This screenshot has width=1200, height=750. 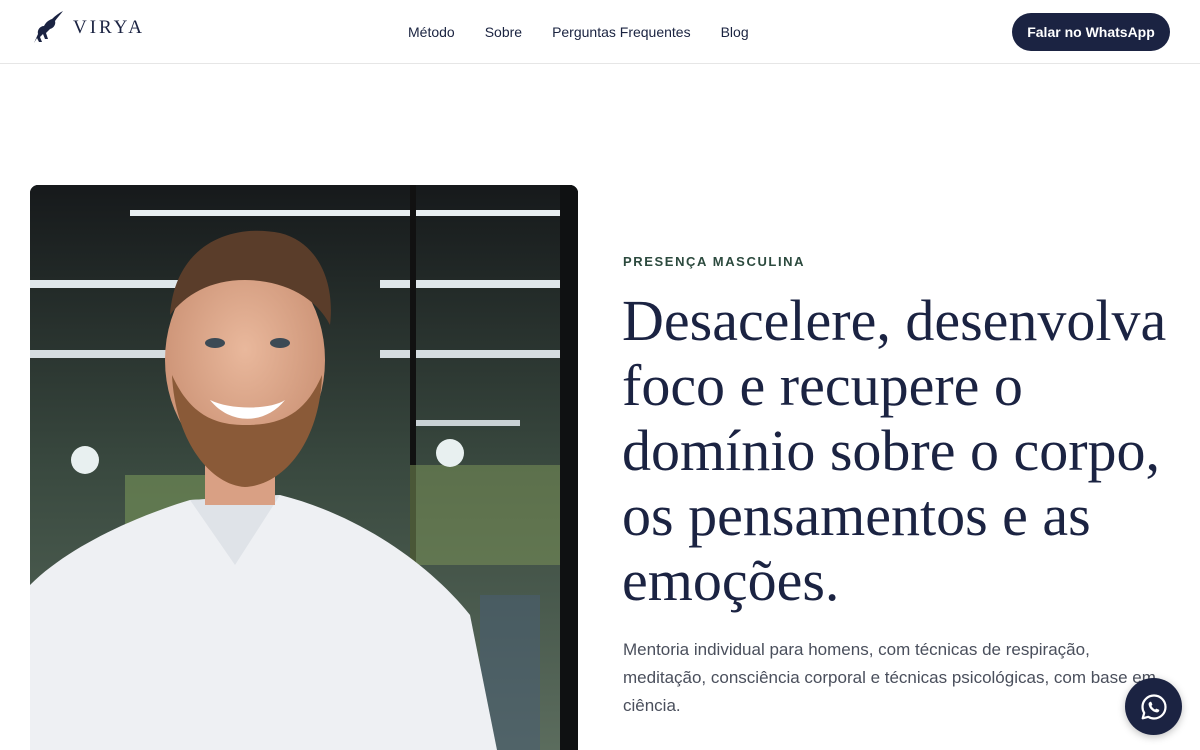 What do you see at coordinates (431, 32) in the screenshot?
I see `nav-item-metodo: Método` at bounding box center [431, 32].